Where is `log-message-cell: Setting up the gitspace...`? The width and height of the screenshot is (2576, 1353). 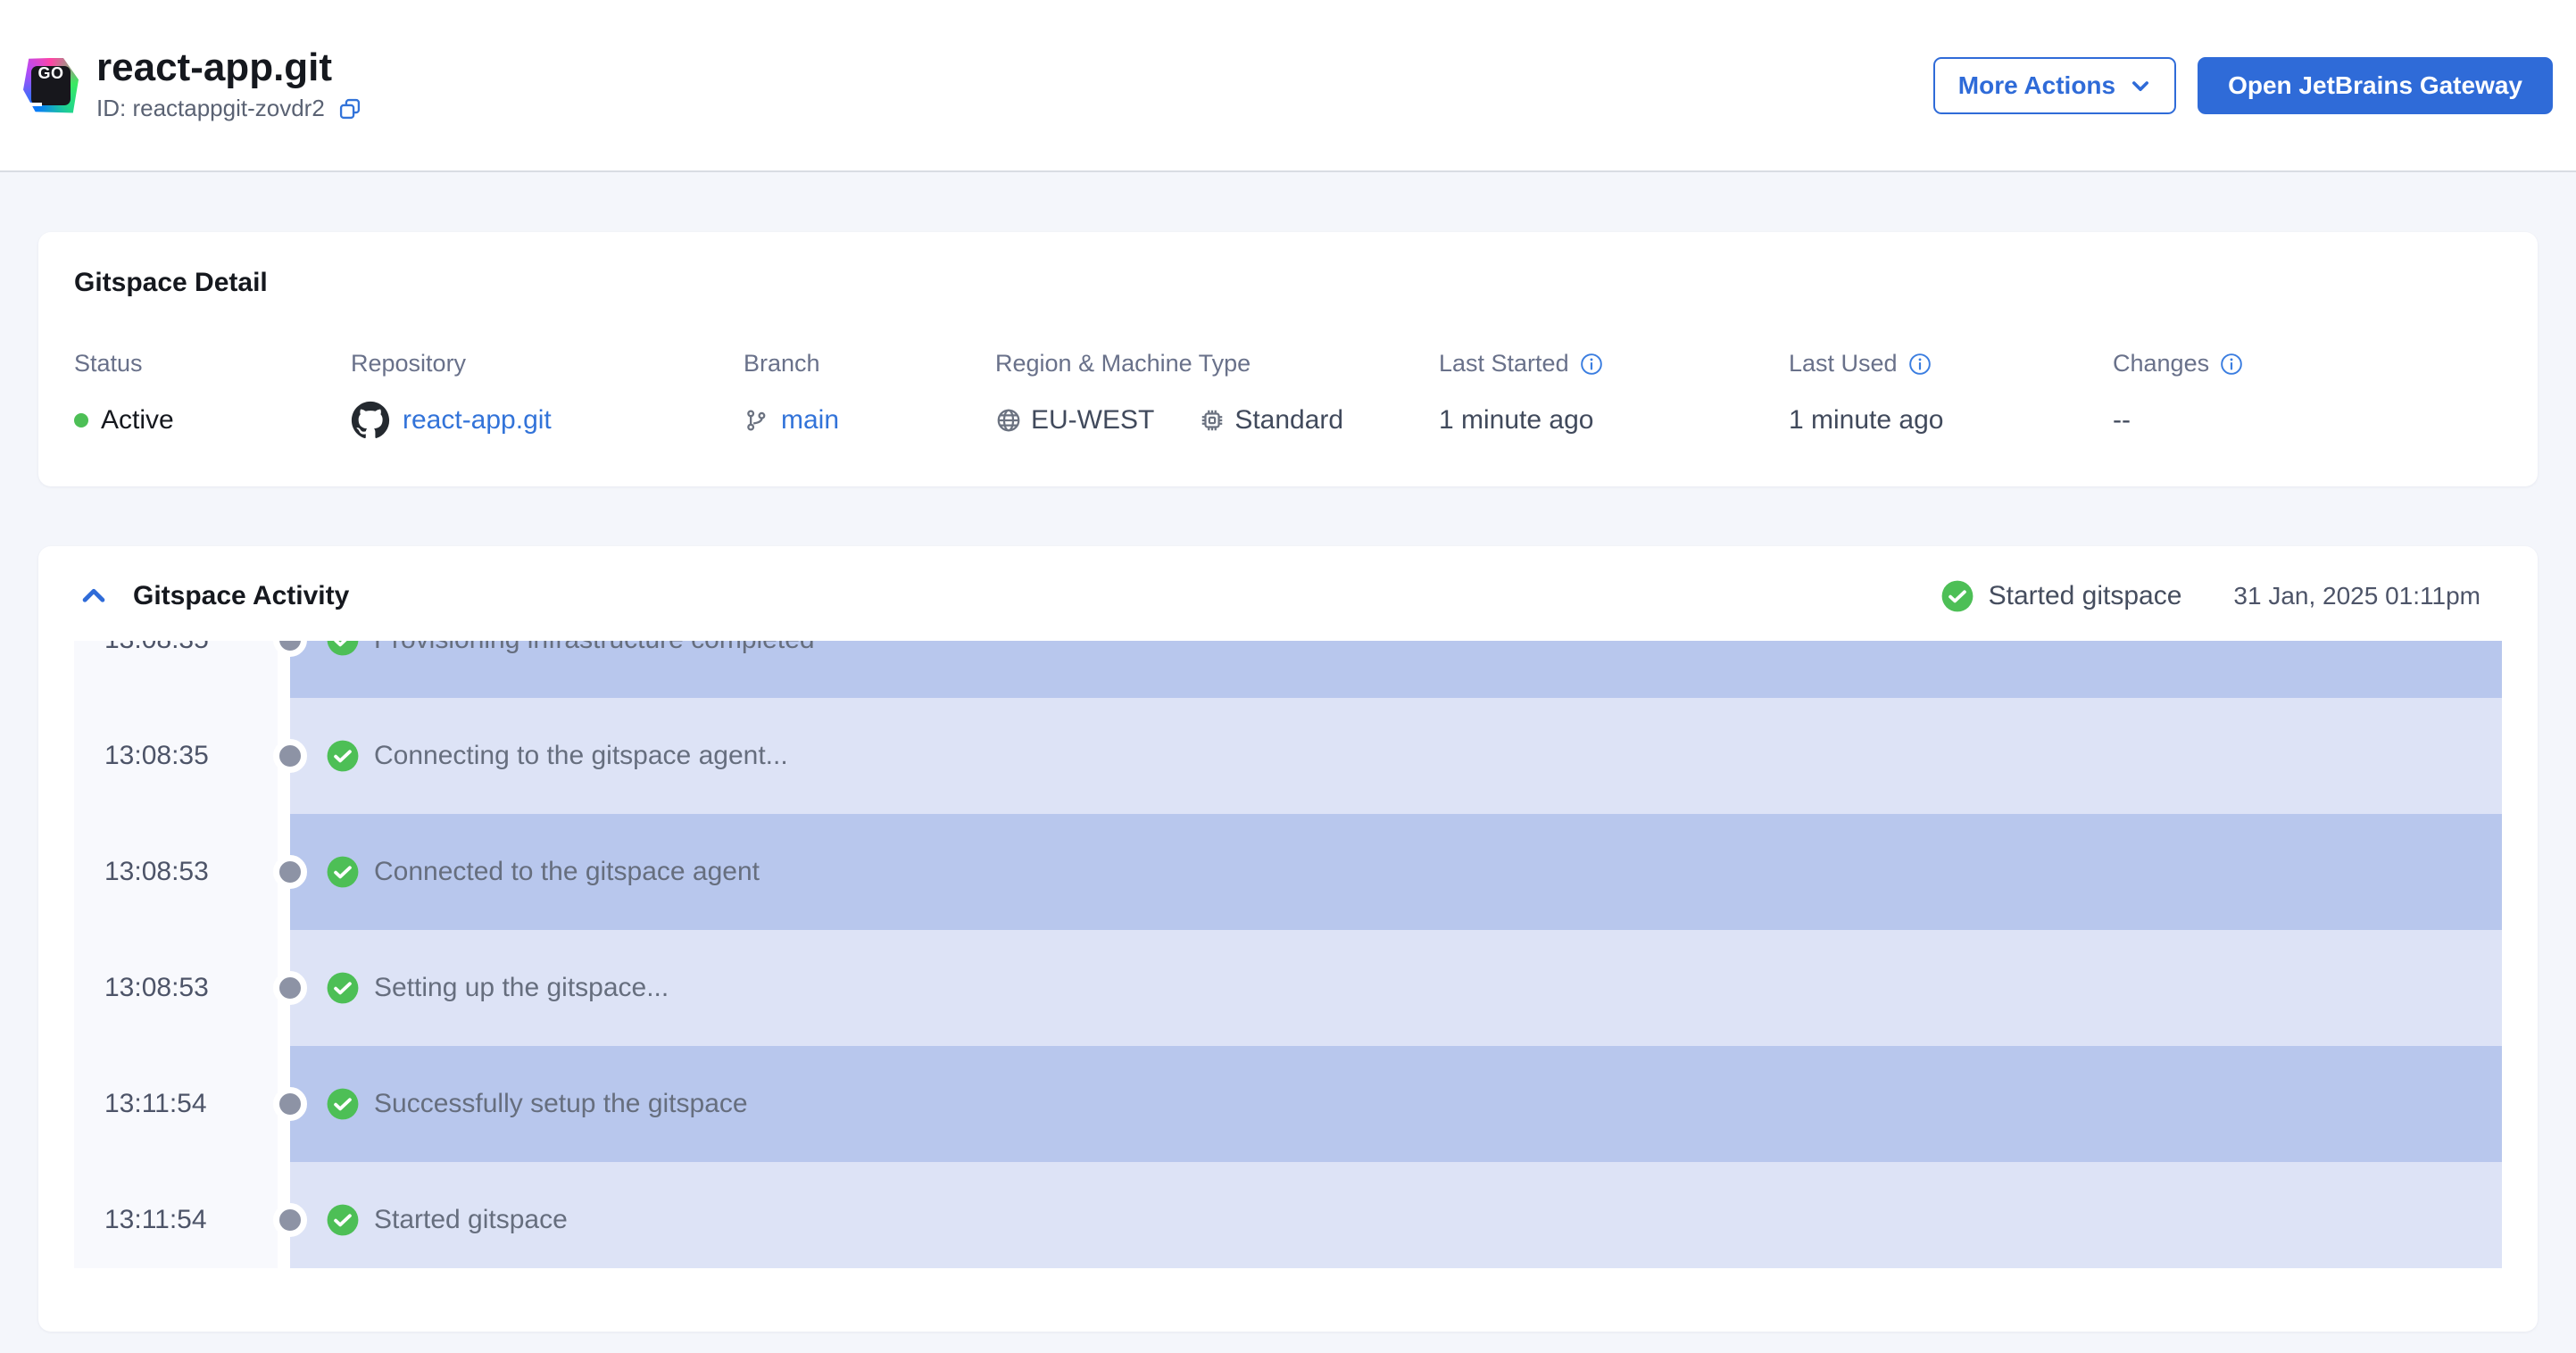
log-message-cell: Setting up the gitspace... is located at coordinates (1387, 988).